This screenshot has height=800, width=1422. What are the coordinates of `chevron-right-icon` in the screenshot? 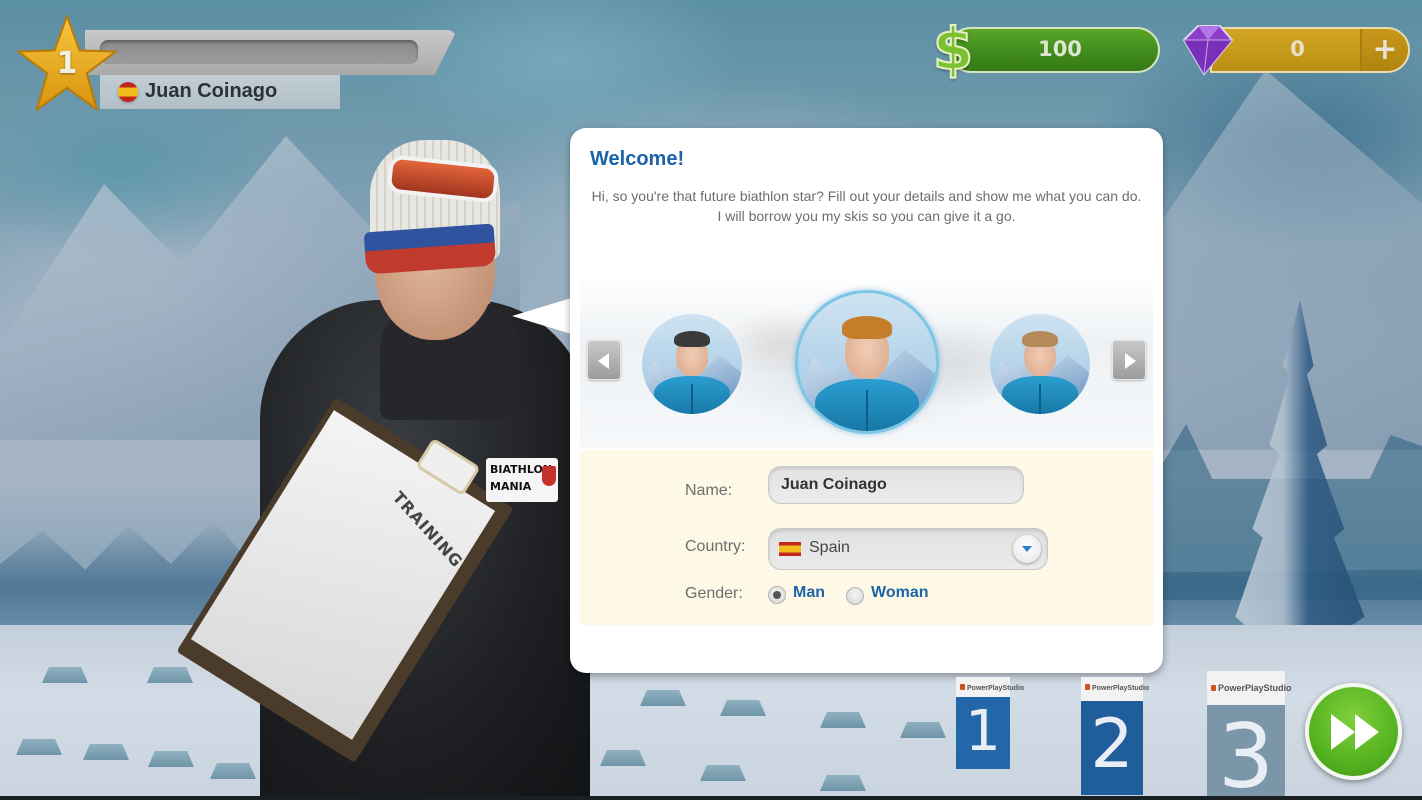 It's located at (1130, 361).